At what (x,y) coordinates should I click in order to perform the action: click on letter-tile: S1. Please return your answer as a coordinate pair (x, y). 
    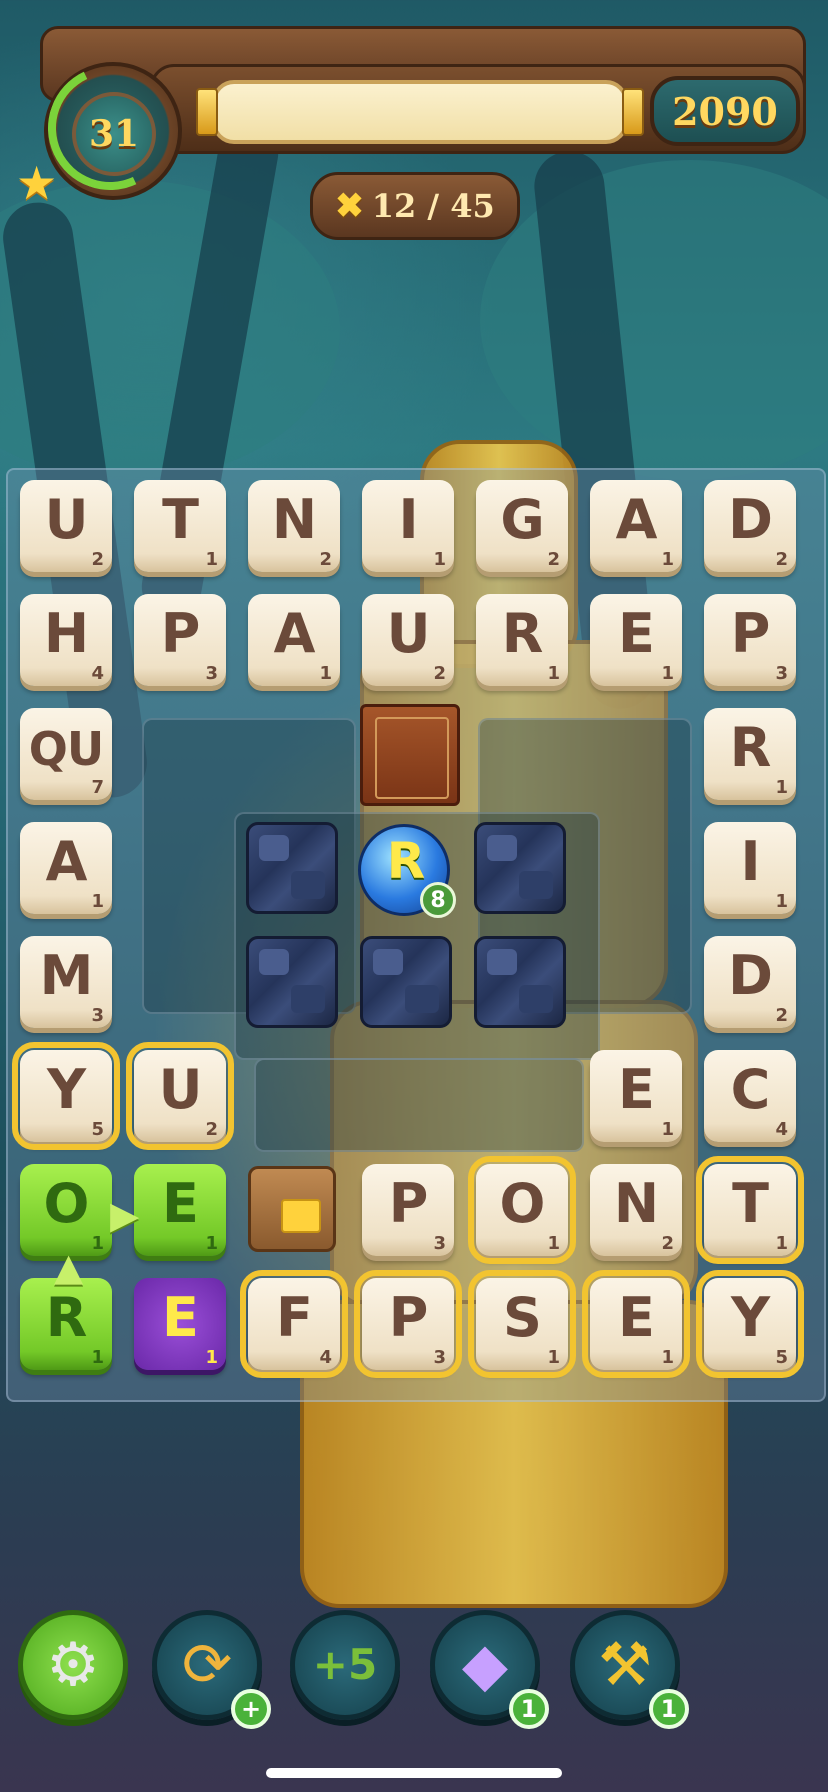
    Looking at the image, I should click on (522, 1324).